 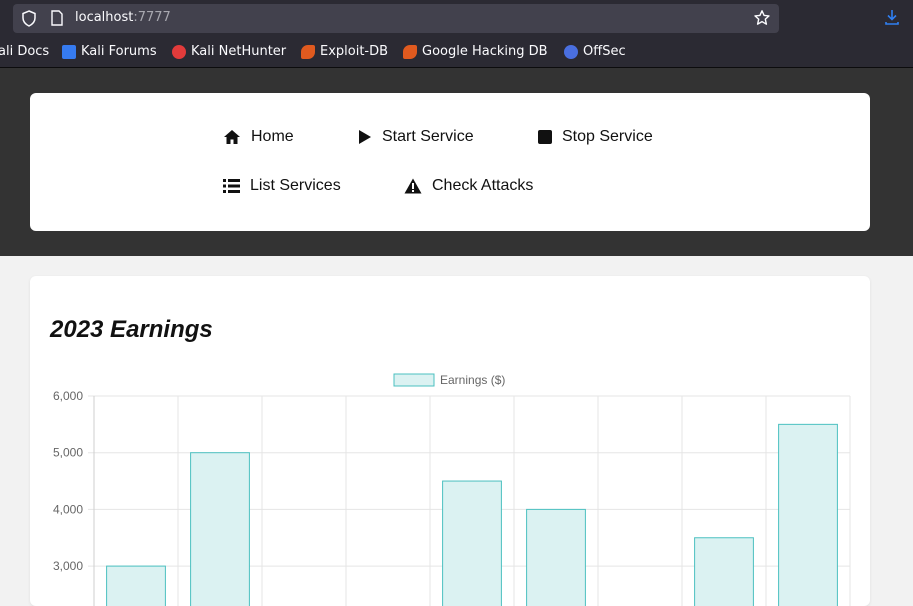 What do you see at coordinates (410, 51) in the screenshot?
I see `ghdb-icon` at bounding box center [410, 51].